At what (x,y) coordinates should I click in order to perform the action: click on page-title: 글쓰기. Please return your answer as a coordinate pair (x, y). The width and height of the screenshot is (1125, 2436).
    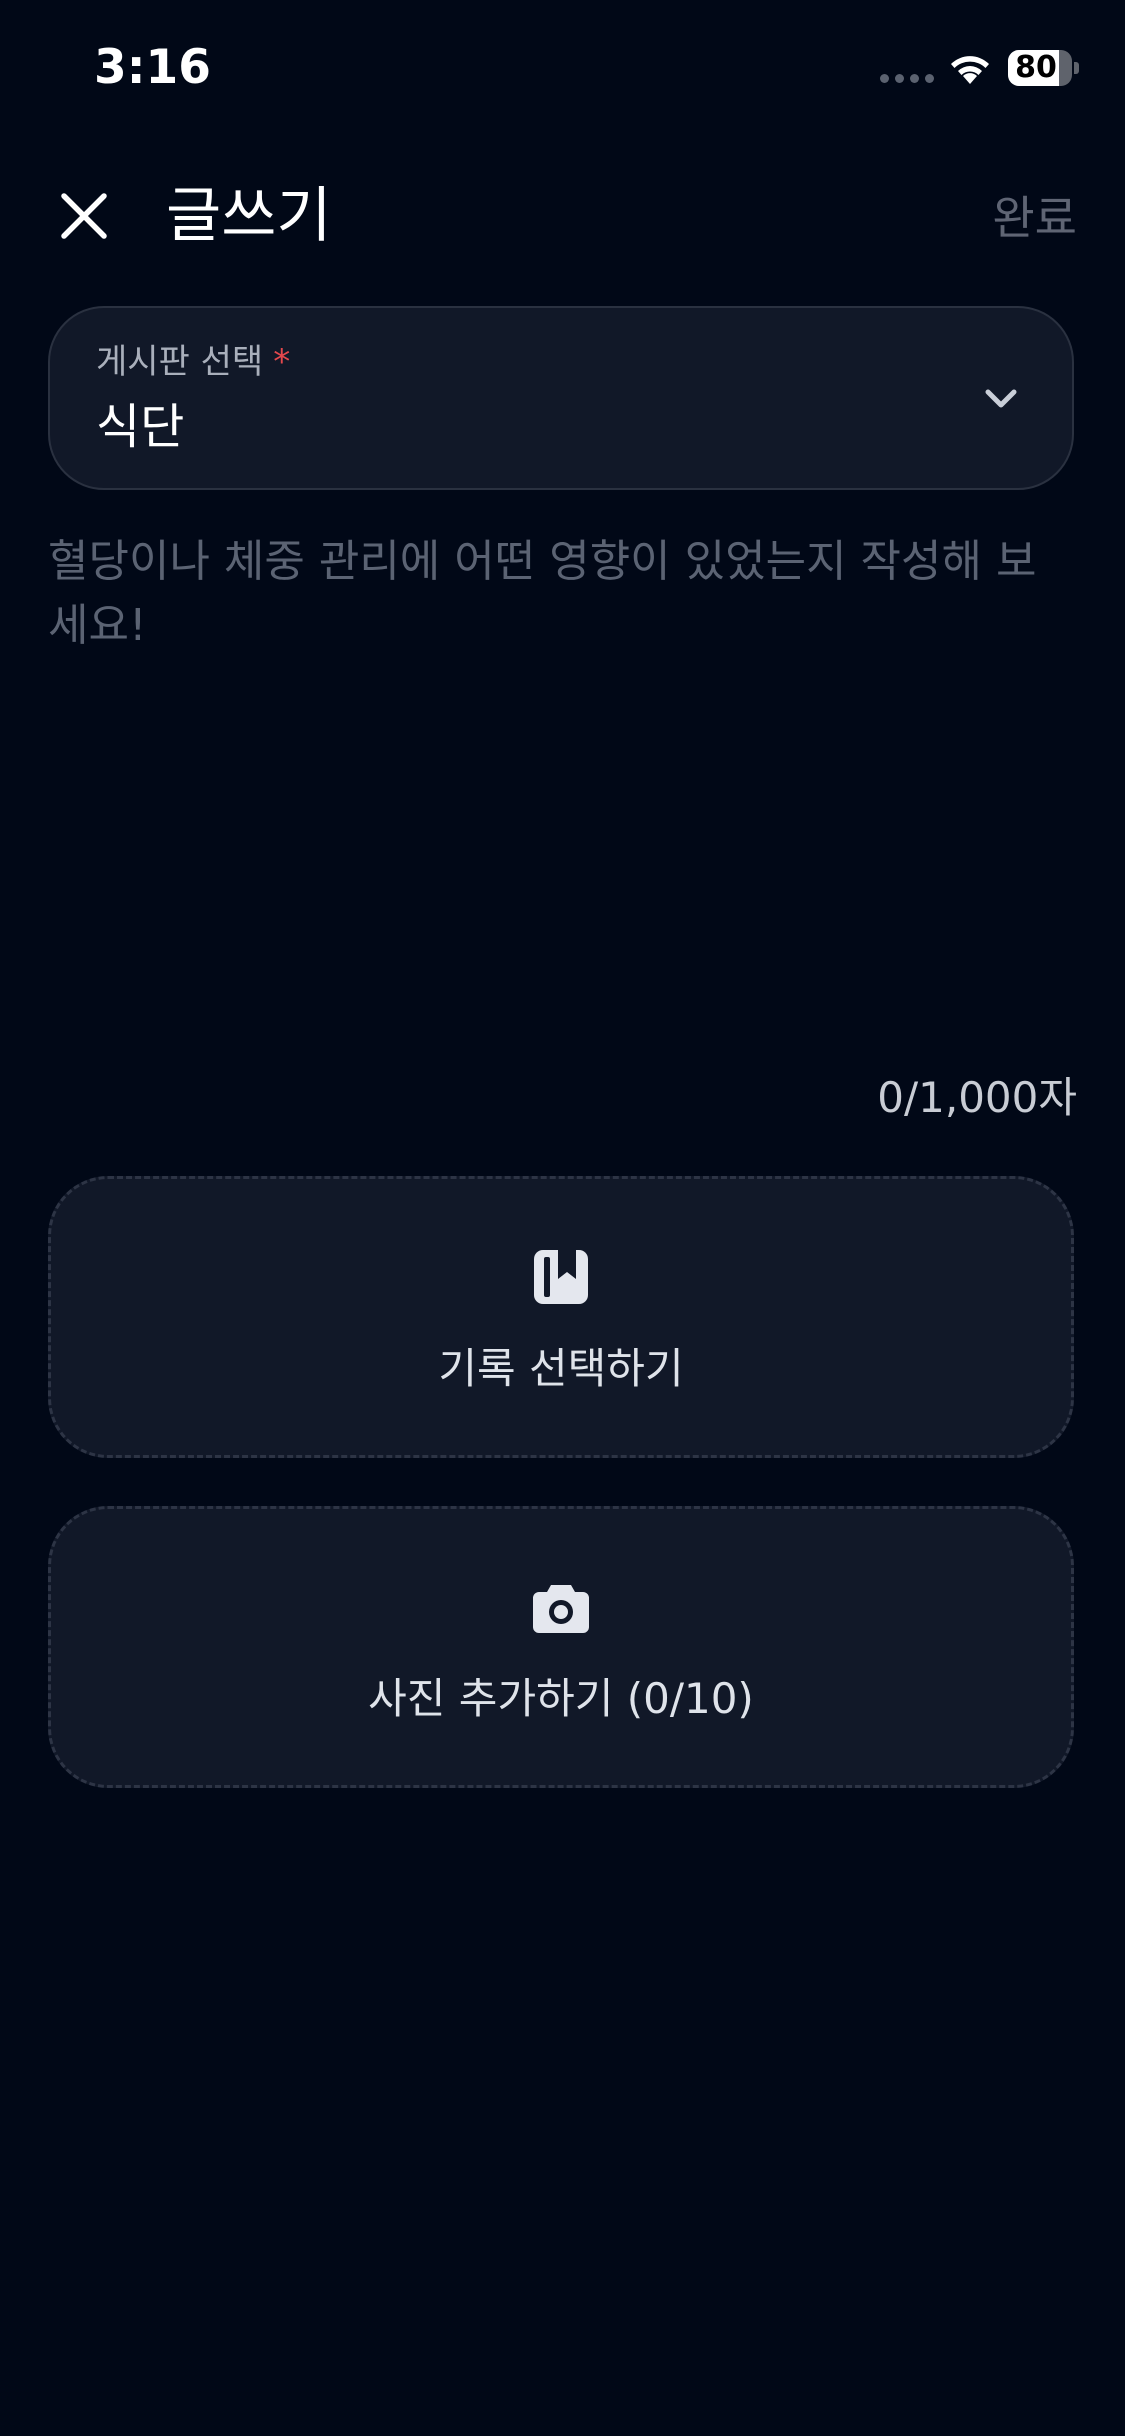
    Looking at the image, I should click on (249, 216).